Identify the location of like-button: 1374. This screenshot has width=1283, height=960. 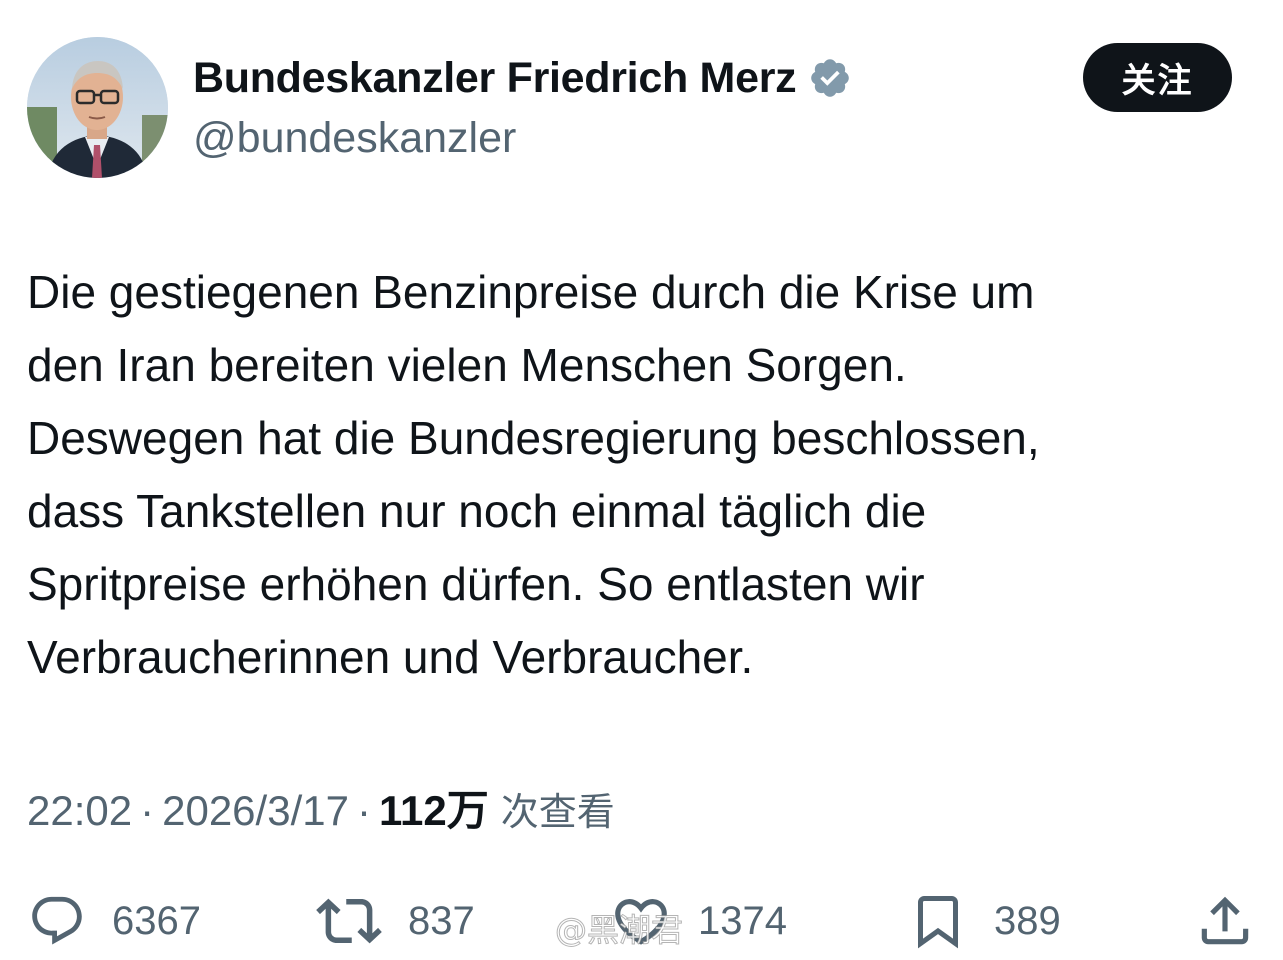
(698, 921).